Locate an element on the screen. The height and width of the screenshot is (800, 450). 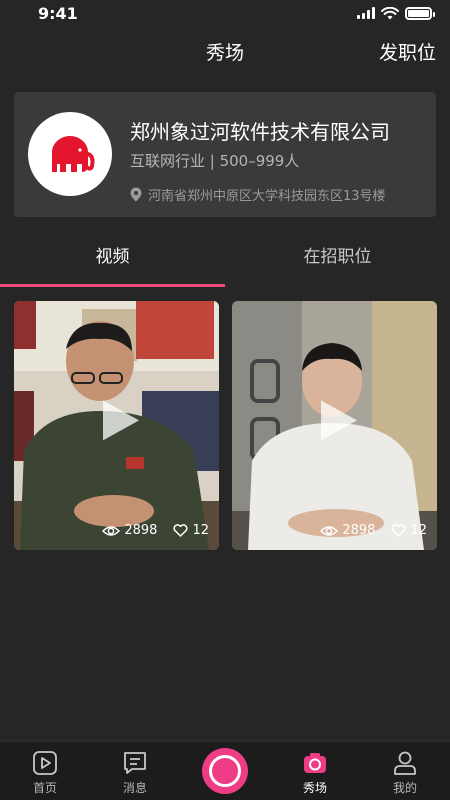
nav-item-messages: 消息 is located at coordinates (135, 771).